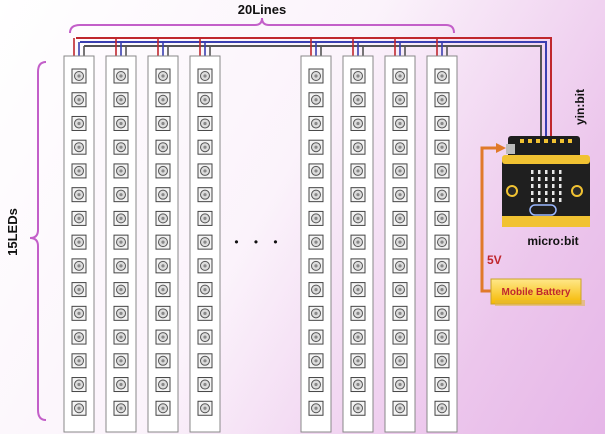 This screenshot has height=434, width=605. What do you see at coordinates (501, 148) in the screenshot?
I see `arrow-icon` at bounding box center [501, 148].